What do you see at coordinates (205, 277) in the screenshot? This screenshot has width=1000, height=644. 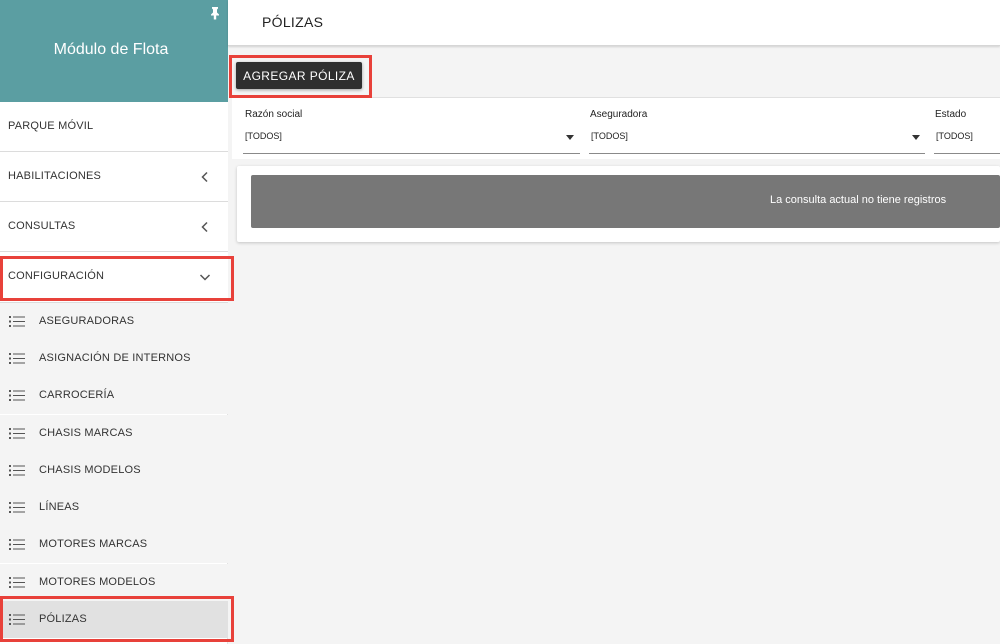 I see `chevron-down-icon` at bounding box center [205, 277].